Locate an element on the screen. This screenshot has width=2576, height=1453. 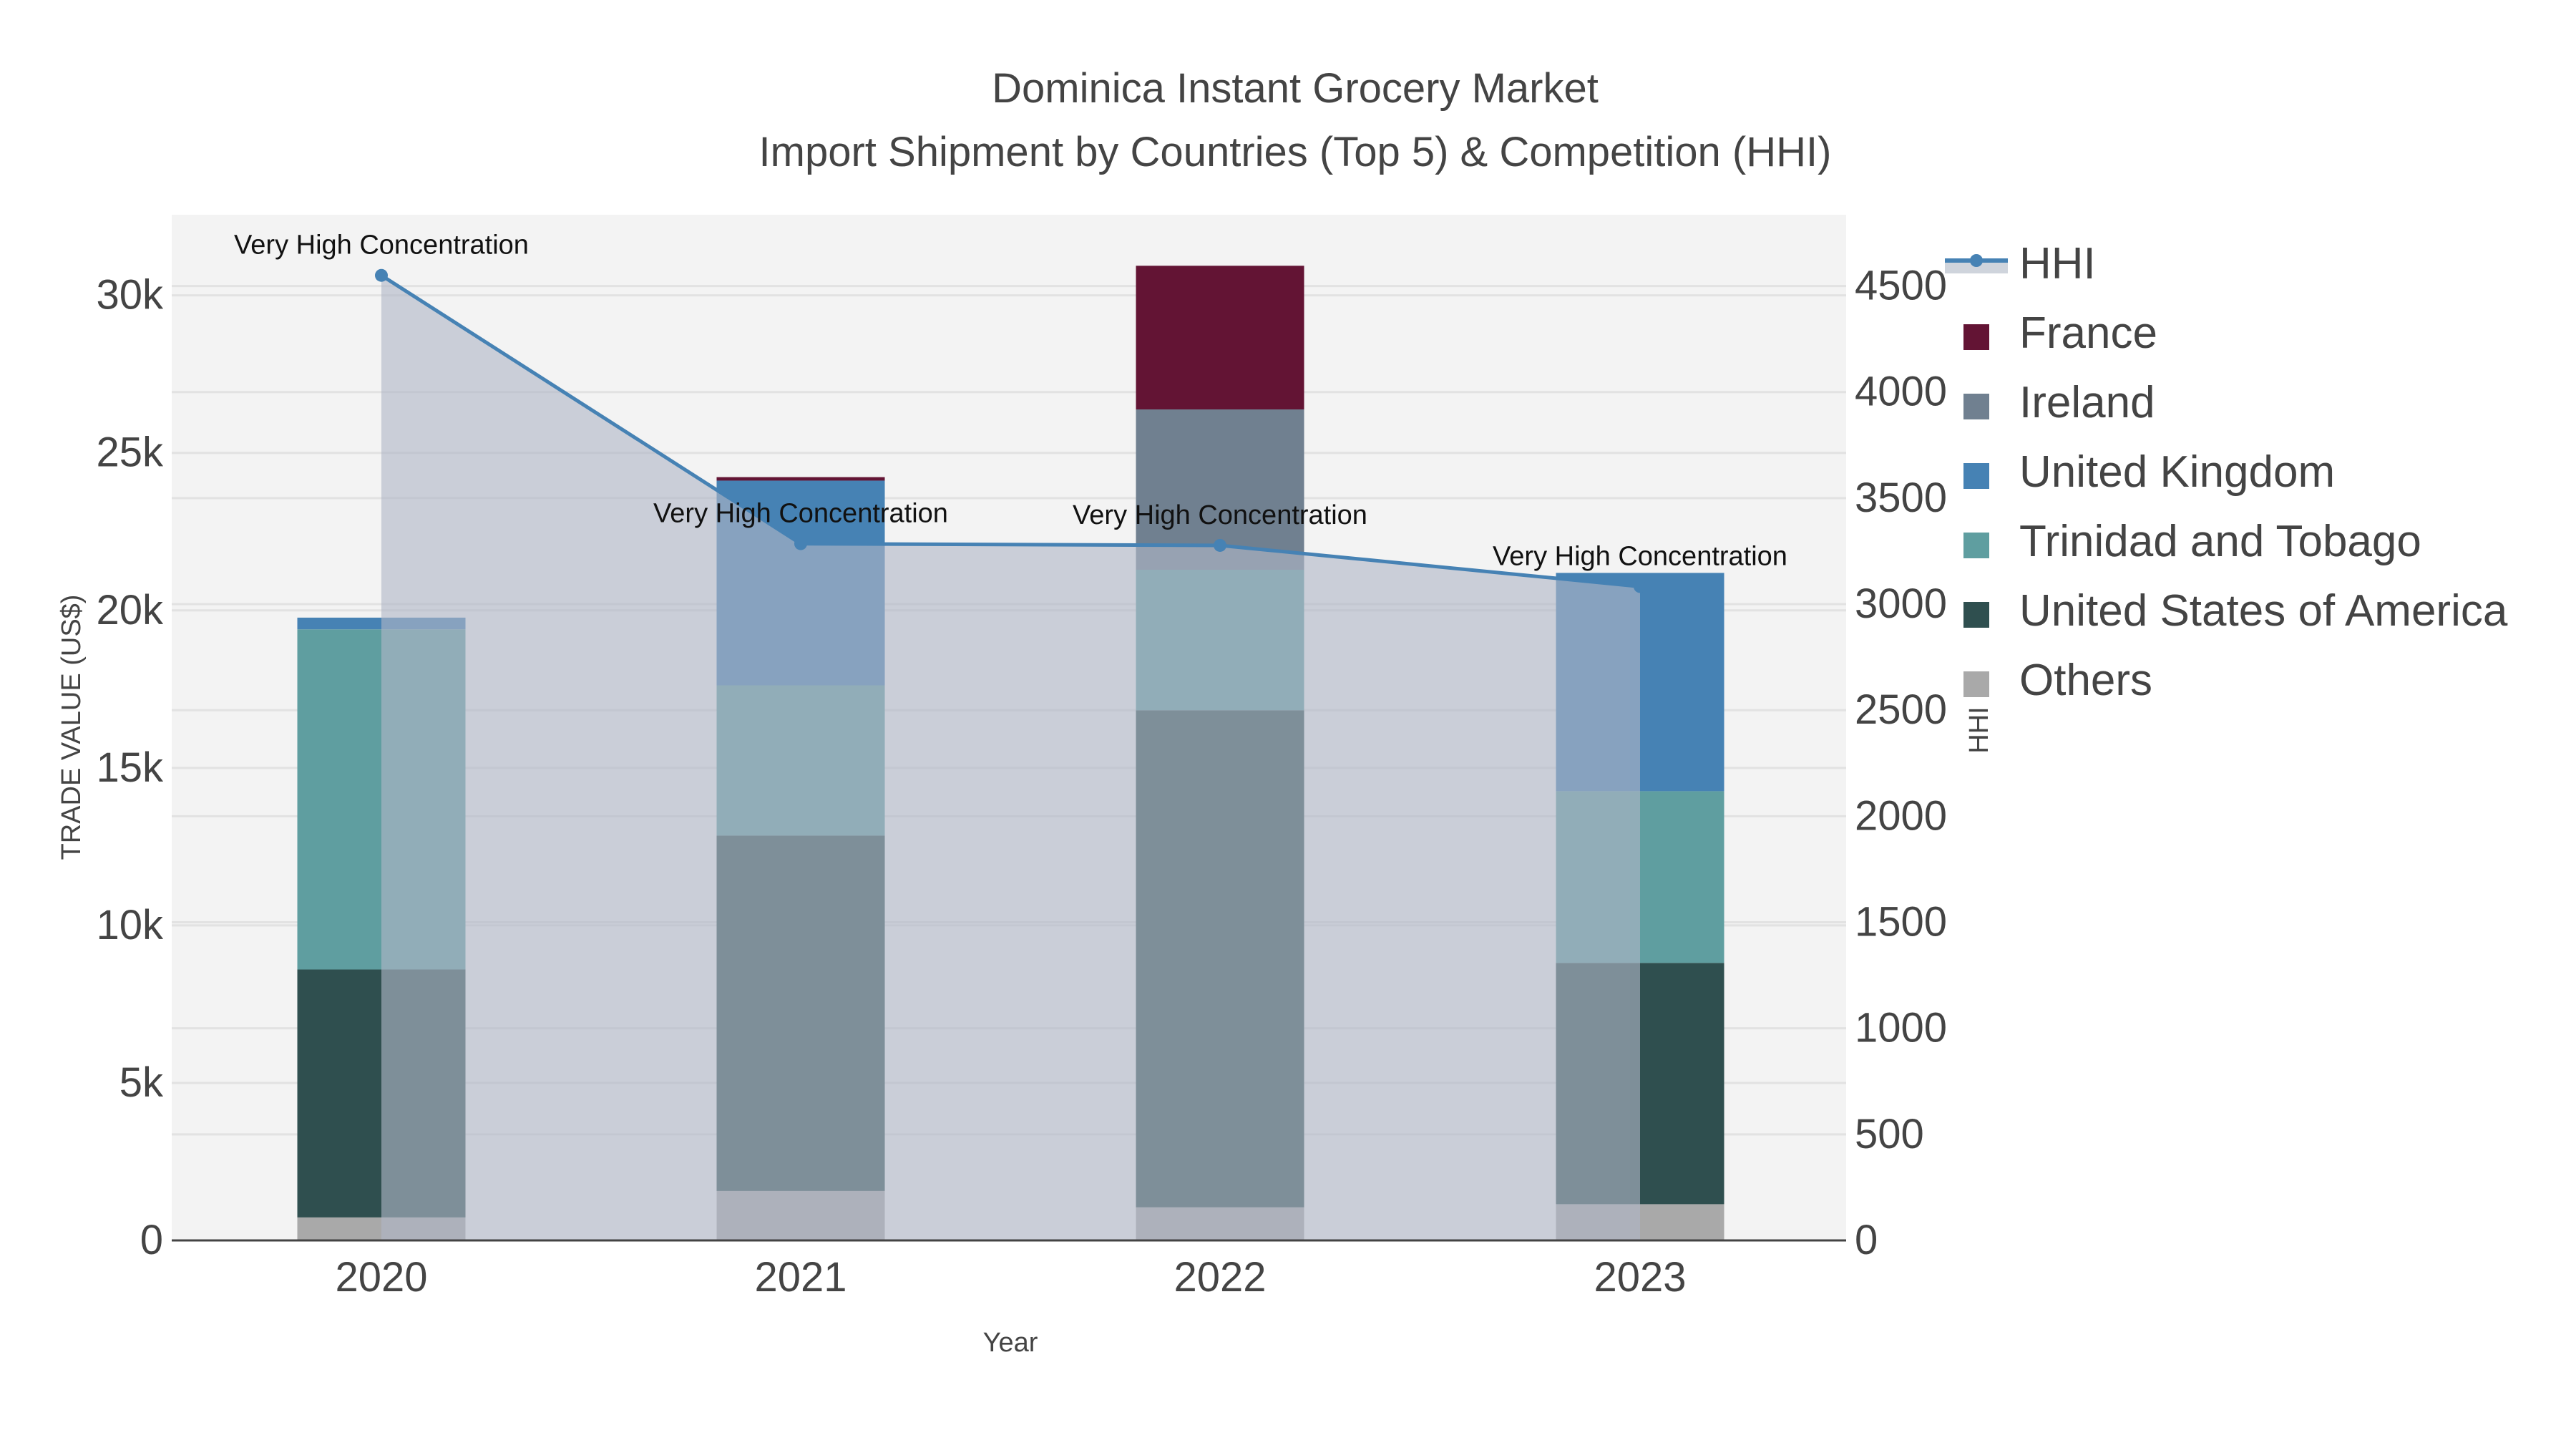
hhi-marker-2021 is located at coordinates (800, 543).